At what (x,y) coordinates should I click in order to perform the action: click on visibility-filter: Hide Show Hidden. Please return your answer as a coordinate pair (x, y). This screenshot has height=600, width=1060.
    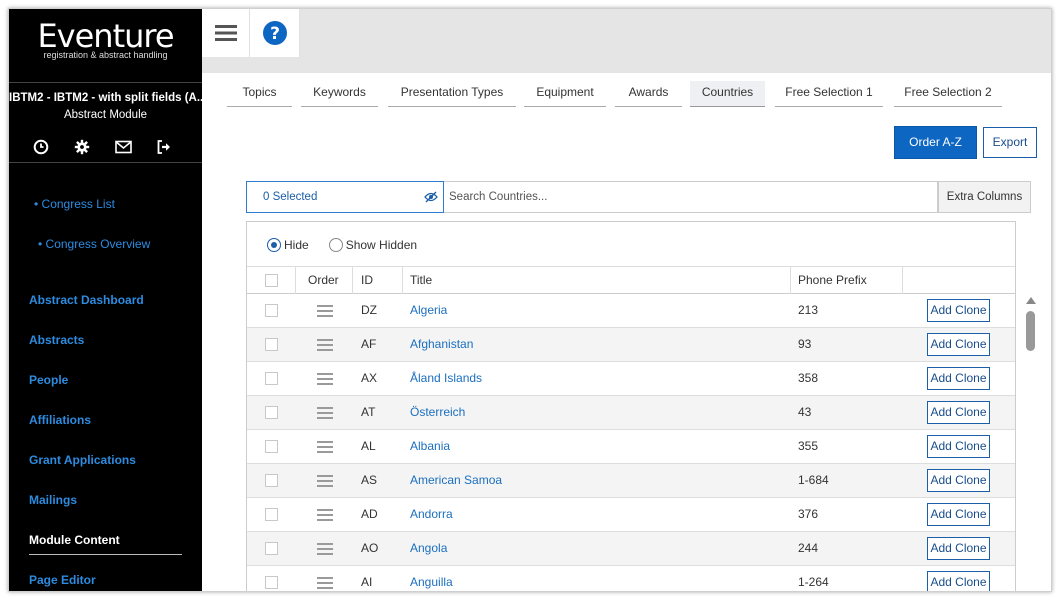
    Looking at the image, I should click on (342, 245).